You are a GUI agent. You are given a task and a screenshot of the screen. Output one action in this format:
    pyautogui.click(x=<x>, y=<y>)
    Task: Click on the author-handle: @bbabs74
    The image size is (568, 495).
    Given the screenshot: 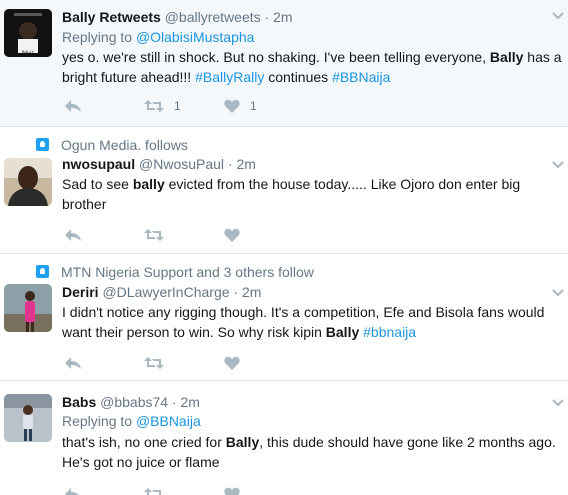 What is the action you would take?
    pyautogui.click(x=134, y=402)
    